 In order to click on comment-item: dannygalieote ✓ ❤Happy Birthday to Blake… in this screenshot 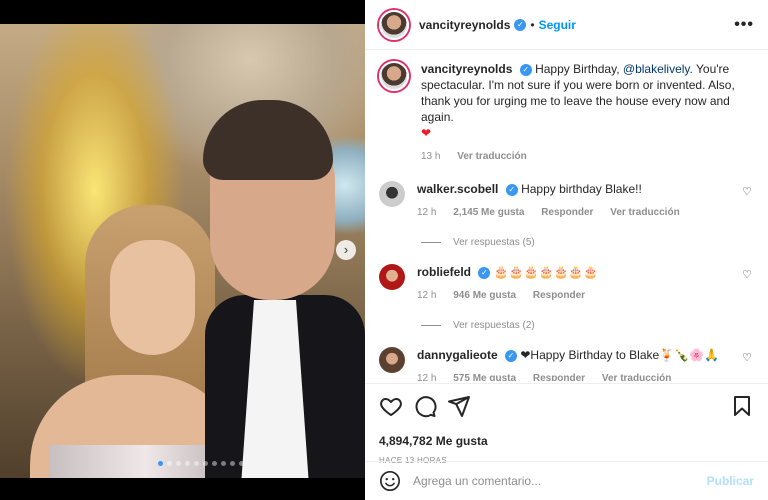, I will do `click(566, 364)`.